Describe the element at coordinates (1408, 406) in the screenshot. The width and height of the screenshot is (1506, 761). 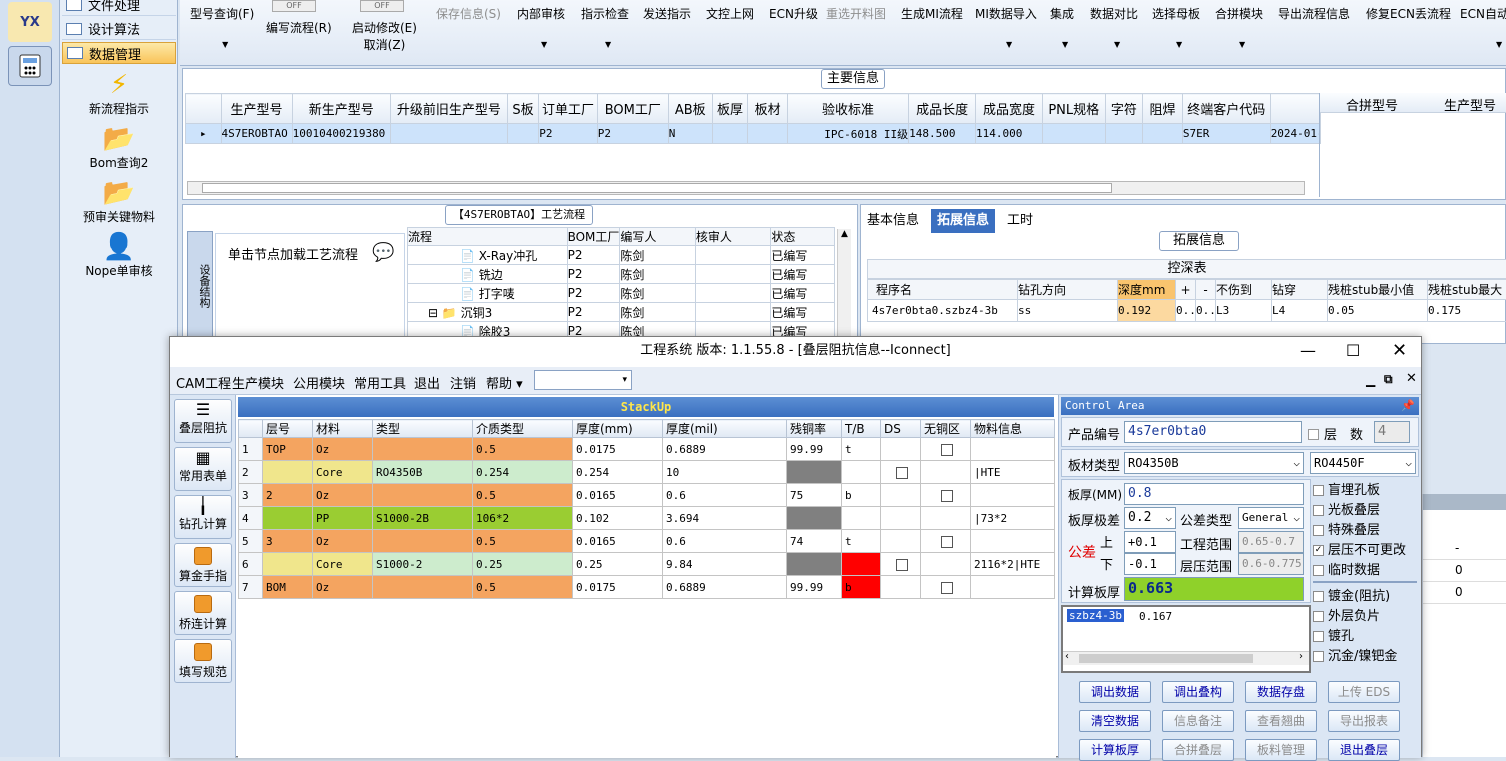
I see `pin-icon: 📌` at that location.